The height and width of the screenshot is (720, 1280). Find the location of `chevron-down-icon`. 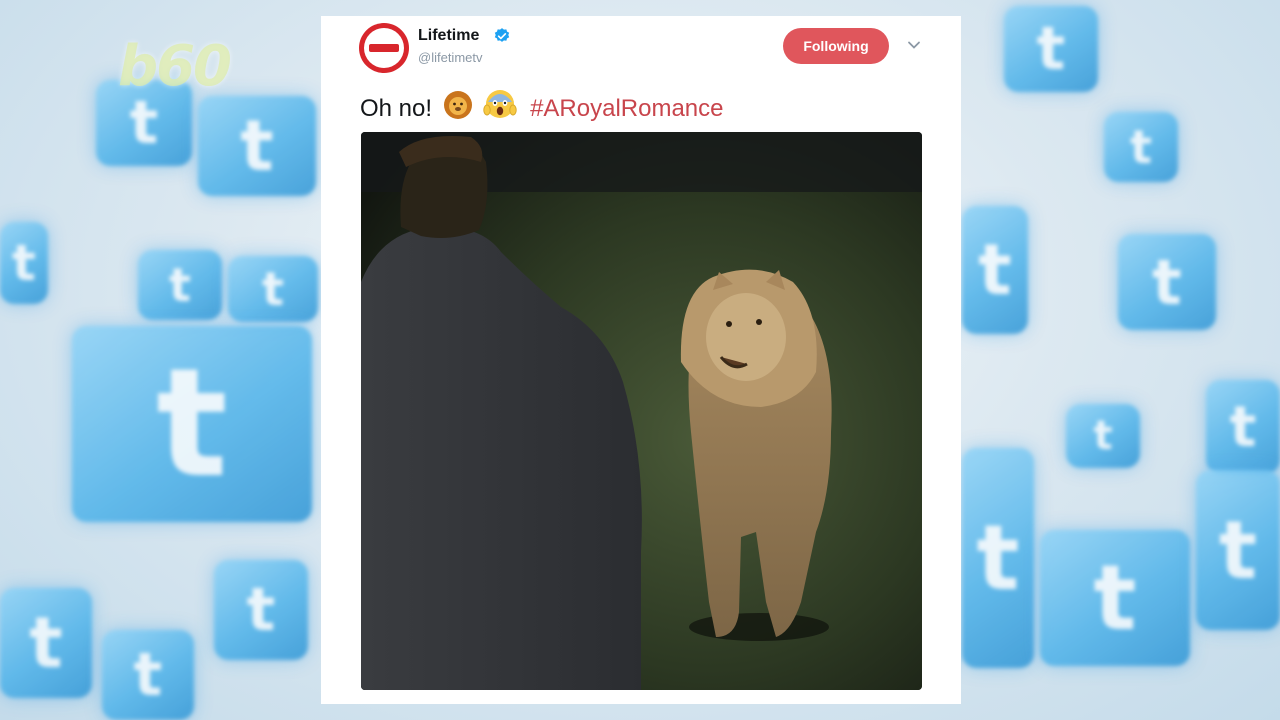

chevron-down-icon is located at coordinates (914, 45).